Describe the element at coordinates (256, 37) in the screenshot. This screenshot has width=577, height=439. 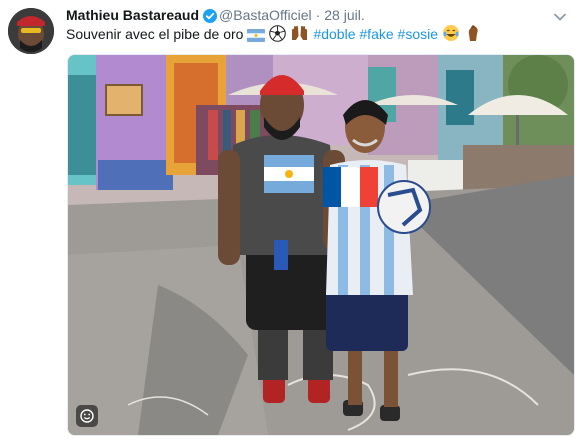
I see `flag-argentina-icon` at that location.